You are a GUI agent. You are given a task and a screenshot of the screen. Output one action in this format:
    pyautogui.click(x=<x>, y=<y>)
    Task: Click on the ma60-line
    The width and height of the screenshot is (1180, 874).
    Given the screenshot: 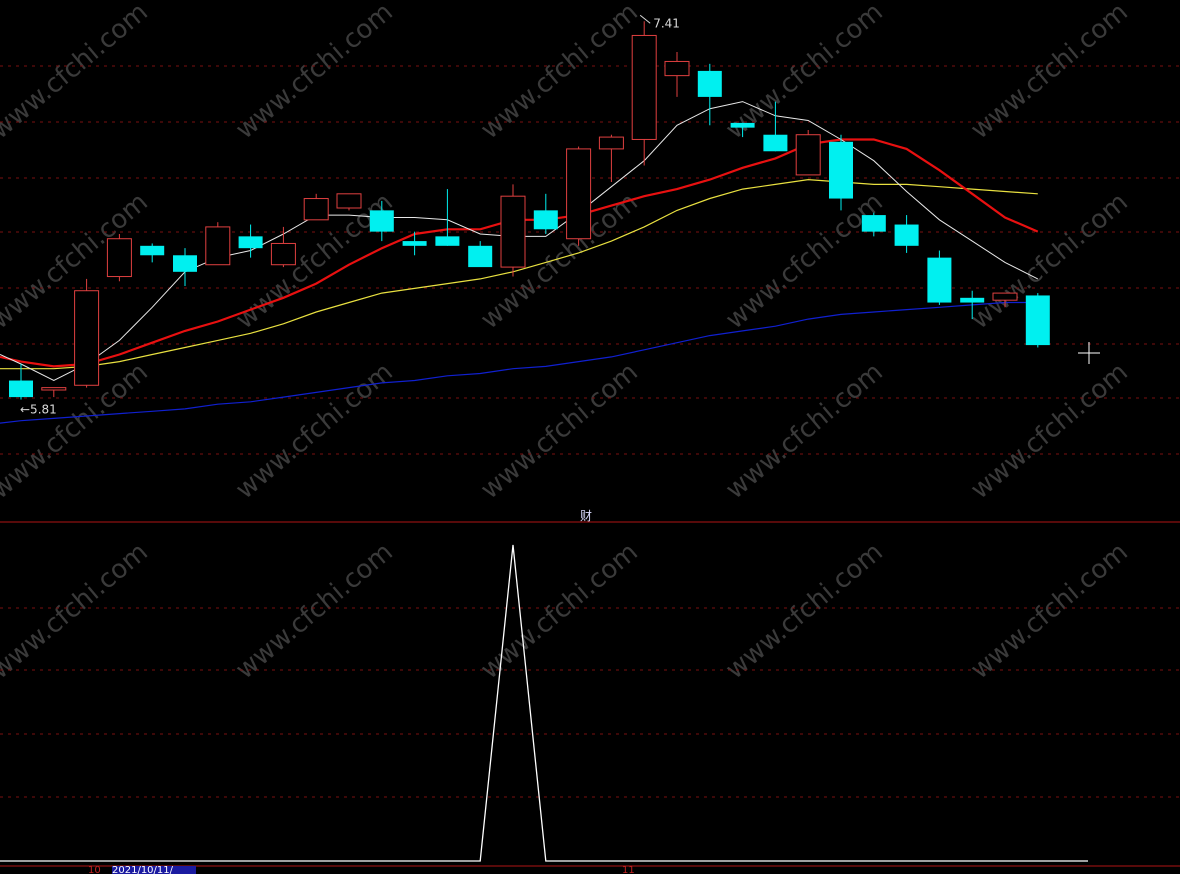 What is the action you would take?
    pyautogui.click(x=519, y=362)
    